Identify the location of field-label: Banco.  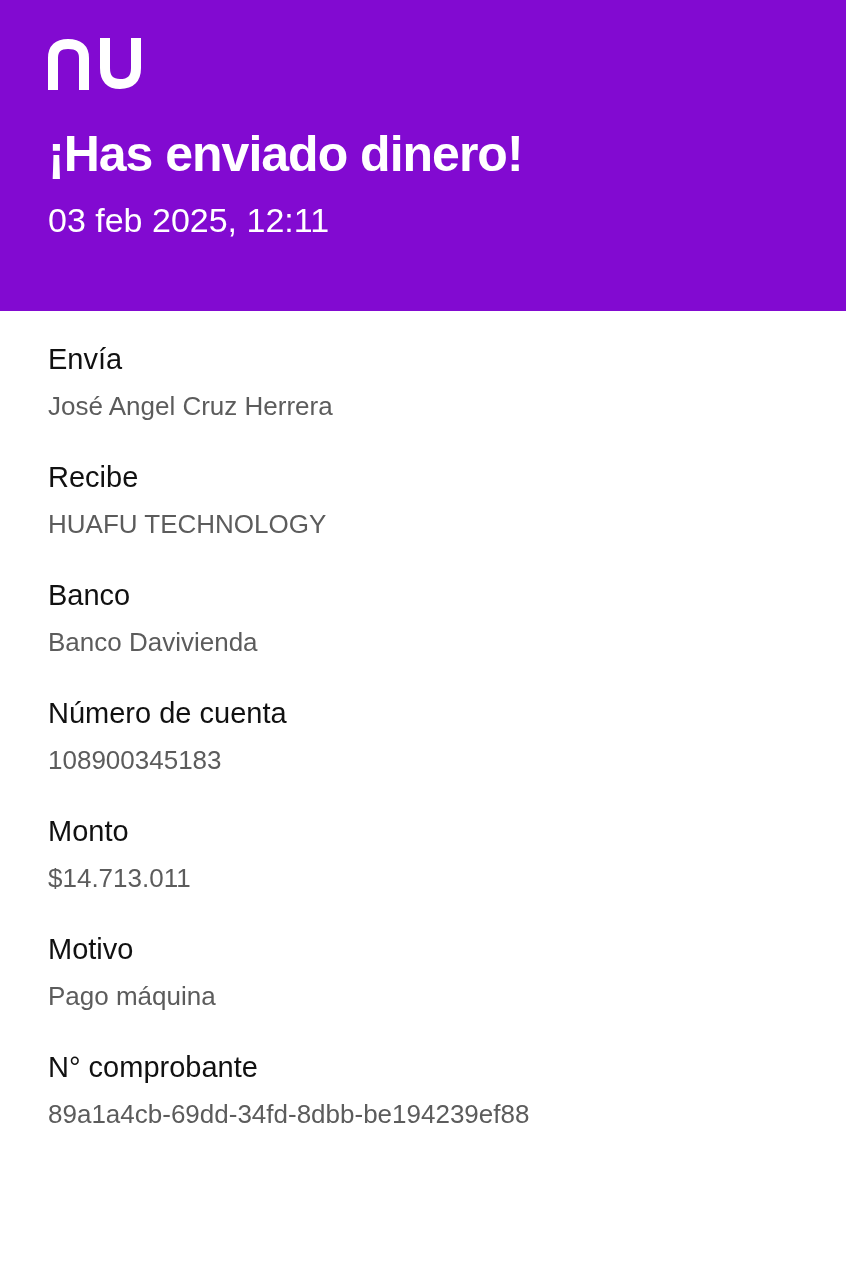
(90, 595).